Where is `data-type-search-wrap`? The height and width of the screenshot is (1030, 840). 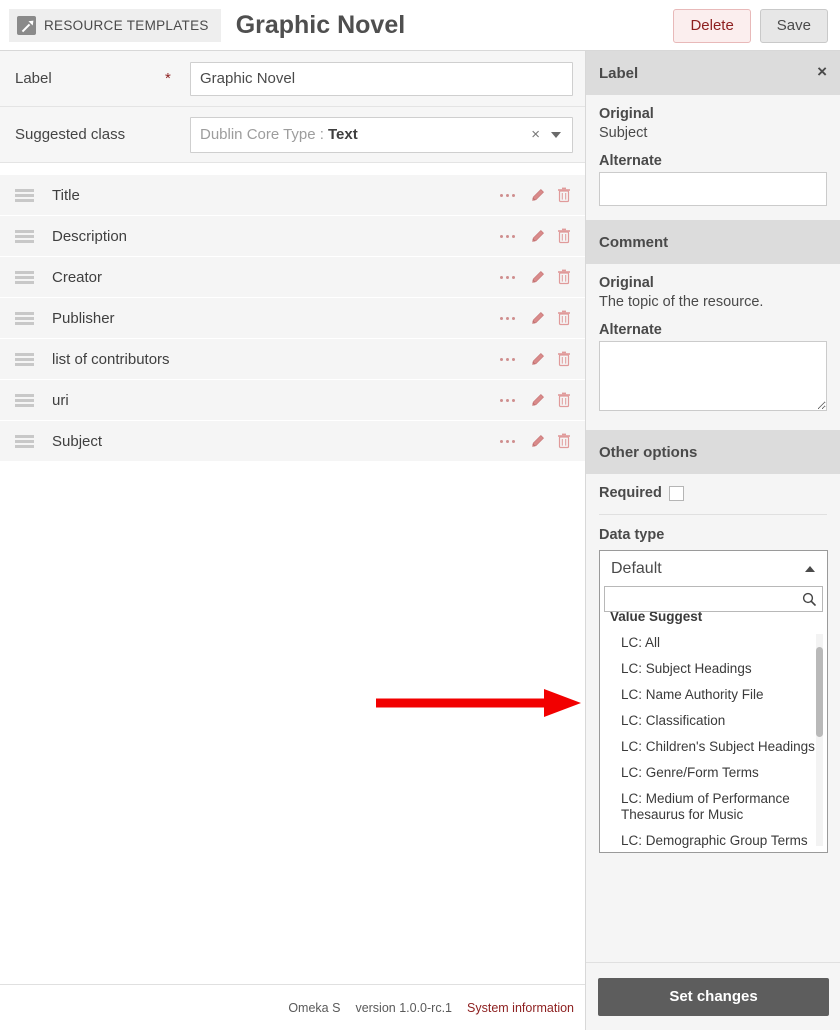 data-type-search-wrap is located at coordinates (713, 599).